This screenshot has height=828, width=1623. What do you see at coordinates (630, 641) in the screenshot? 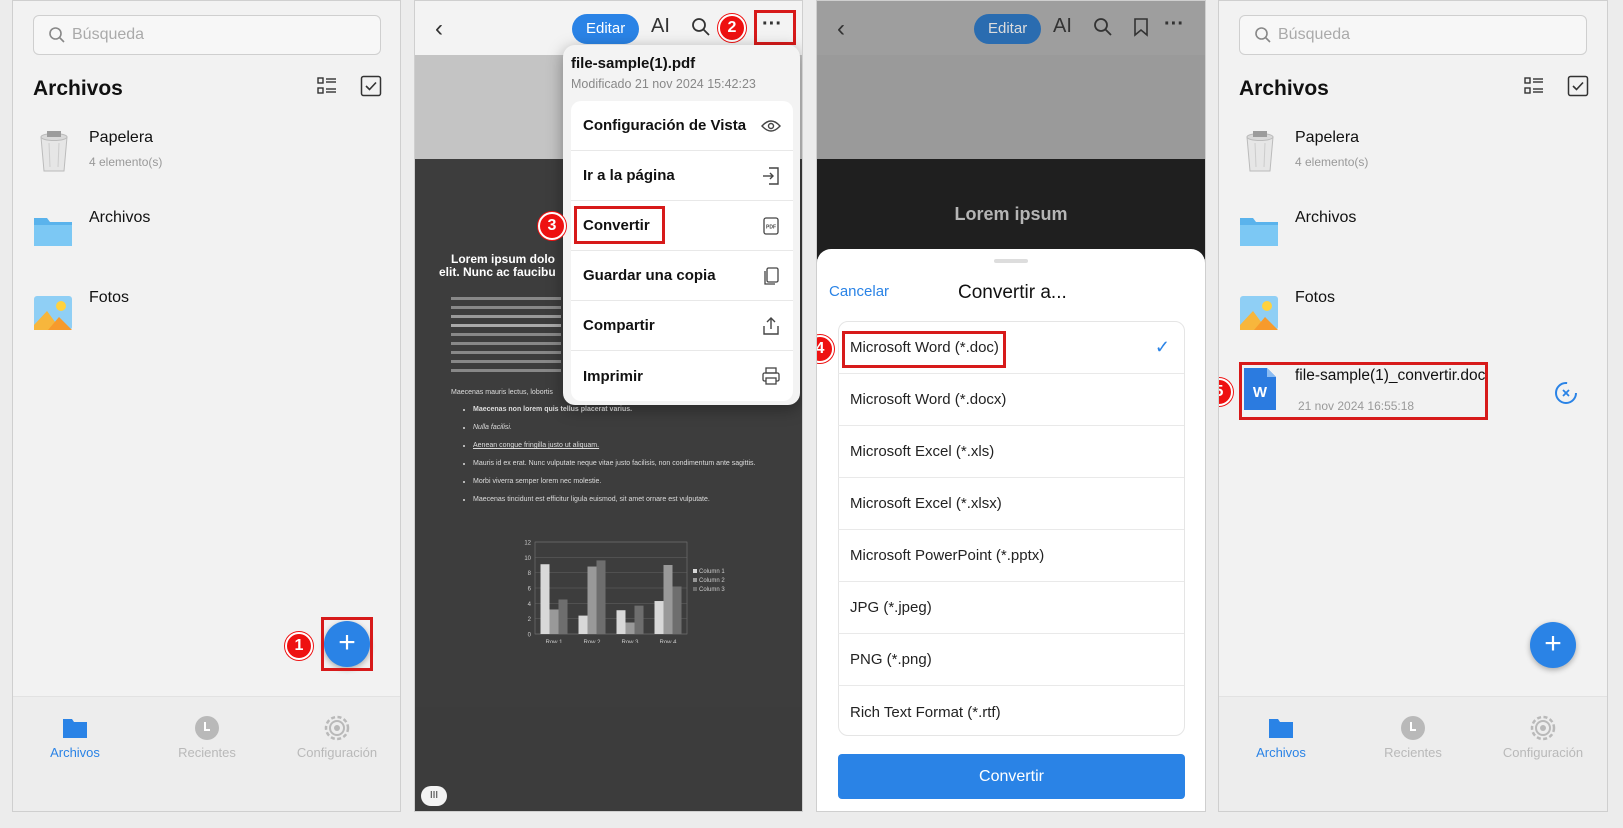
I see `x-tick-label: Row 3` at bounding box center [630, 641].